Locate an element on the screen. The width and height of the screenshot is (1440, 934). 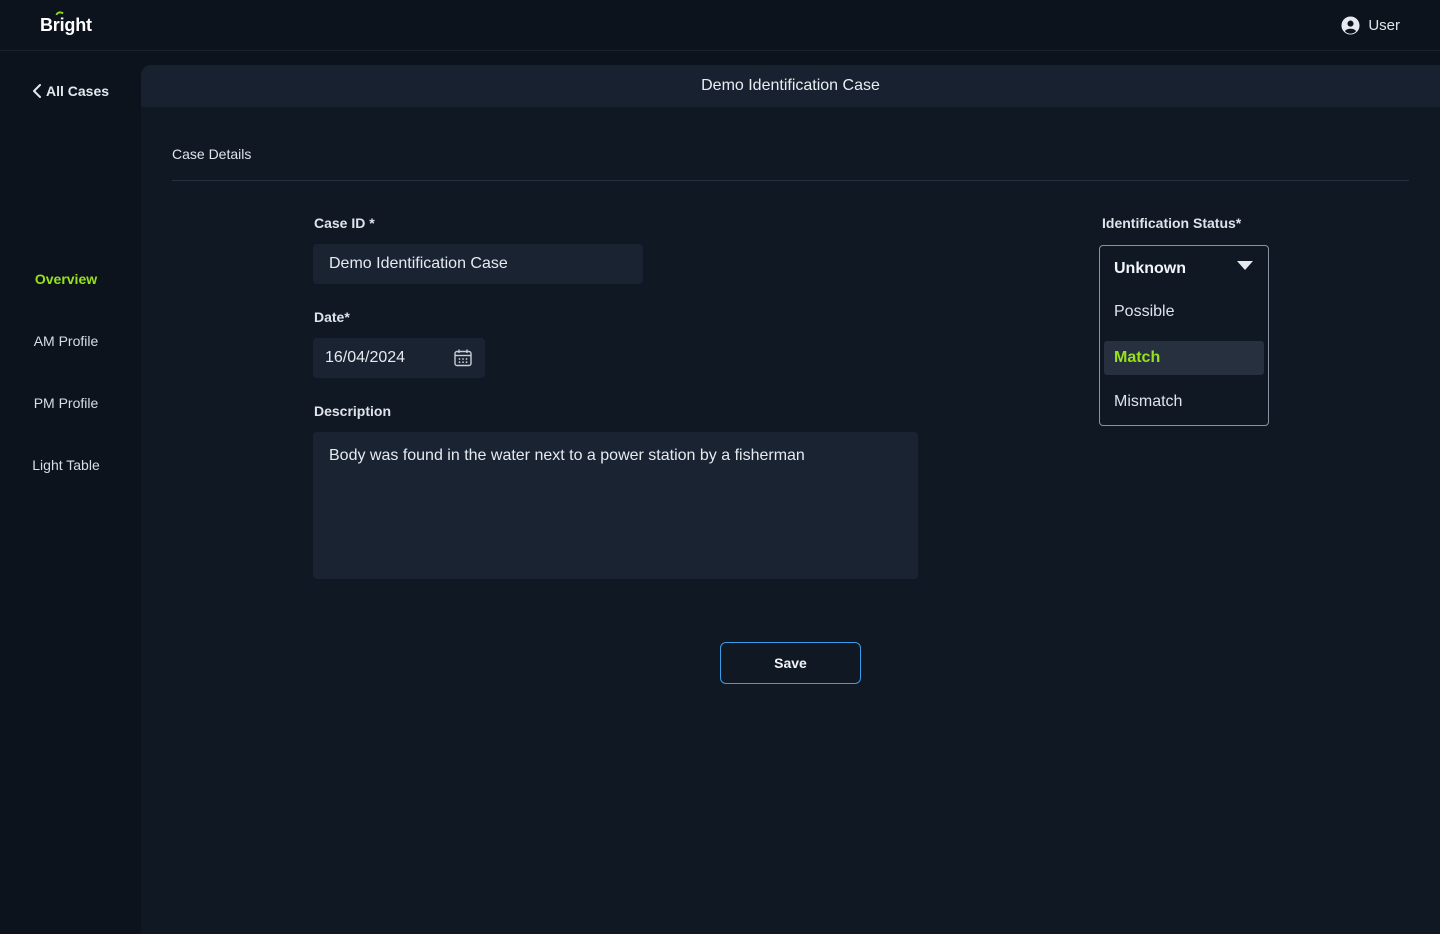
case-id-input is located at coordinates (478, 264).